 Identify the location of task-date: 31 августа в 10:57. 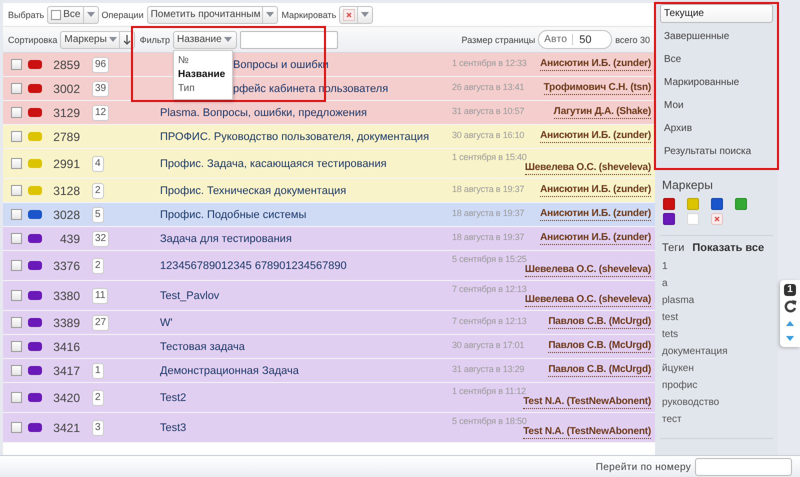
(488, 111).